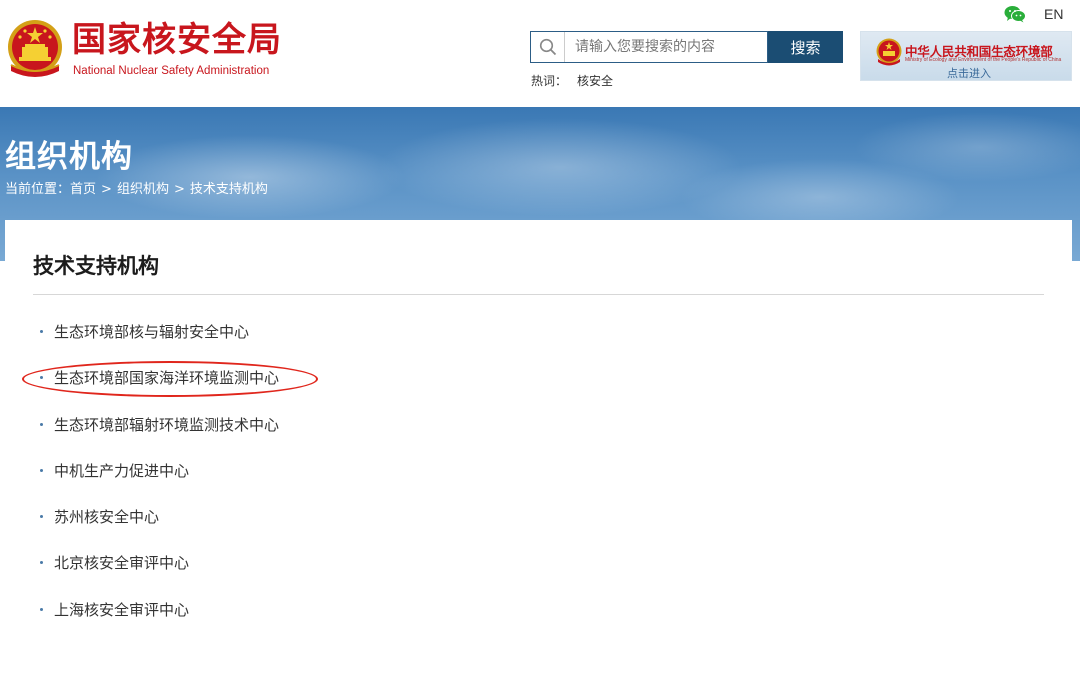 The height and width of the screenshot is (684, 1080). What do you see at coordinates (107, 517) in the screenshot?
I see `list-item-label: 苏州核安全中心` at bounding box center [107, 517].